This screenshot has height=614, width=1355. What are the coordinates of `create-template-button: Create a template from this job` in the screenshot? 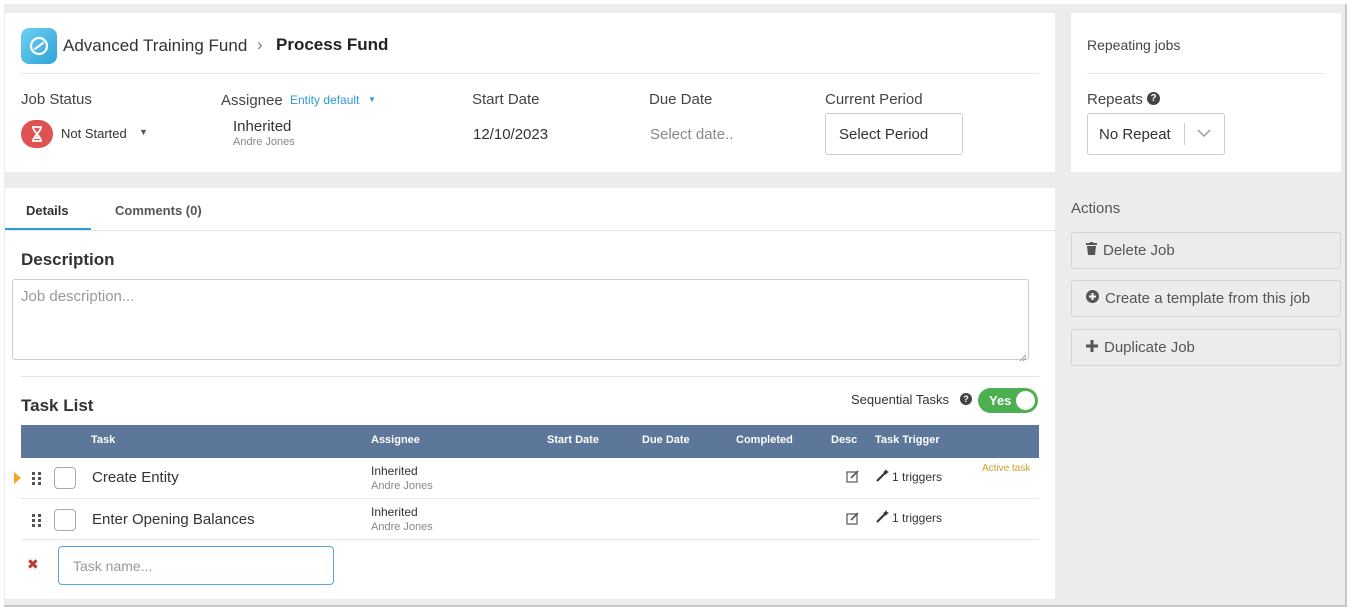 It's located at (1206, 298).